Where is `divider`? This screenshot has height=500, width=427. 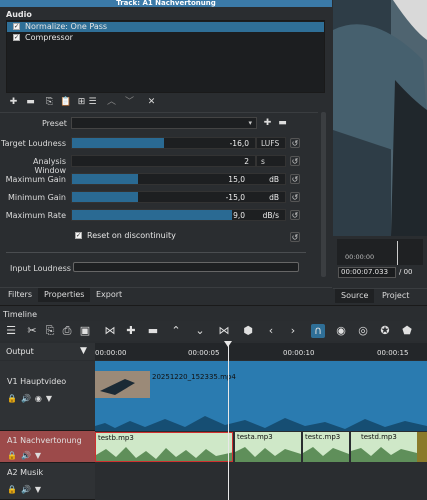
divider is located at coordinates (159, 112).